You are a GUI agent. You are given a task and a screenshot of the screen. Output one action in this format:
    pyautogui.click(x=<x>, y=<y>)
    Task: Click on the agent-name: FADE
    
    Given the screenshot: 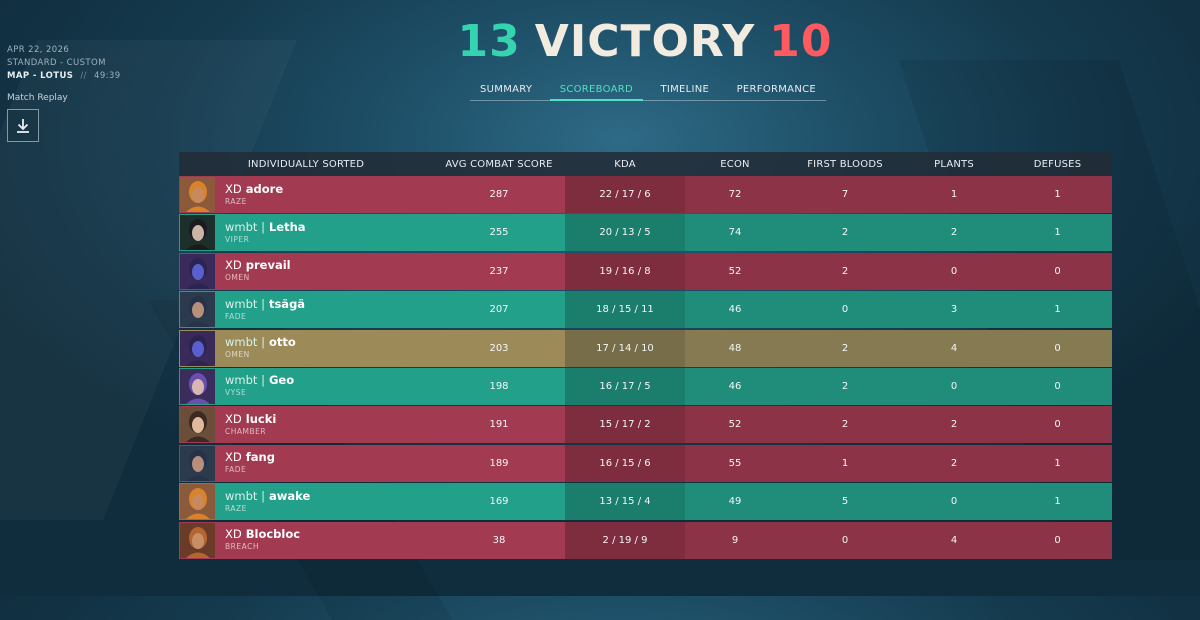 What is the action you would take?
    pyautogui.click(x=236, y=316)
    